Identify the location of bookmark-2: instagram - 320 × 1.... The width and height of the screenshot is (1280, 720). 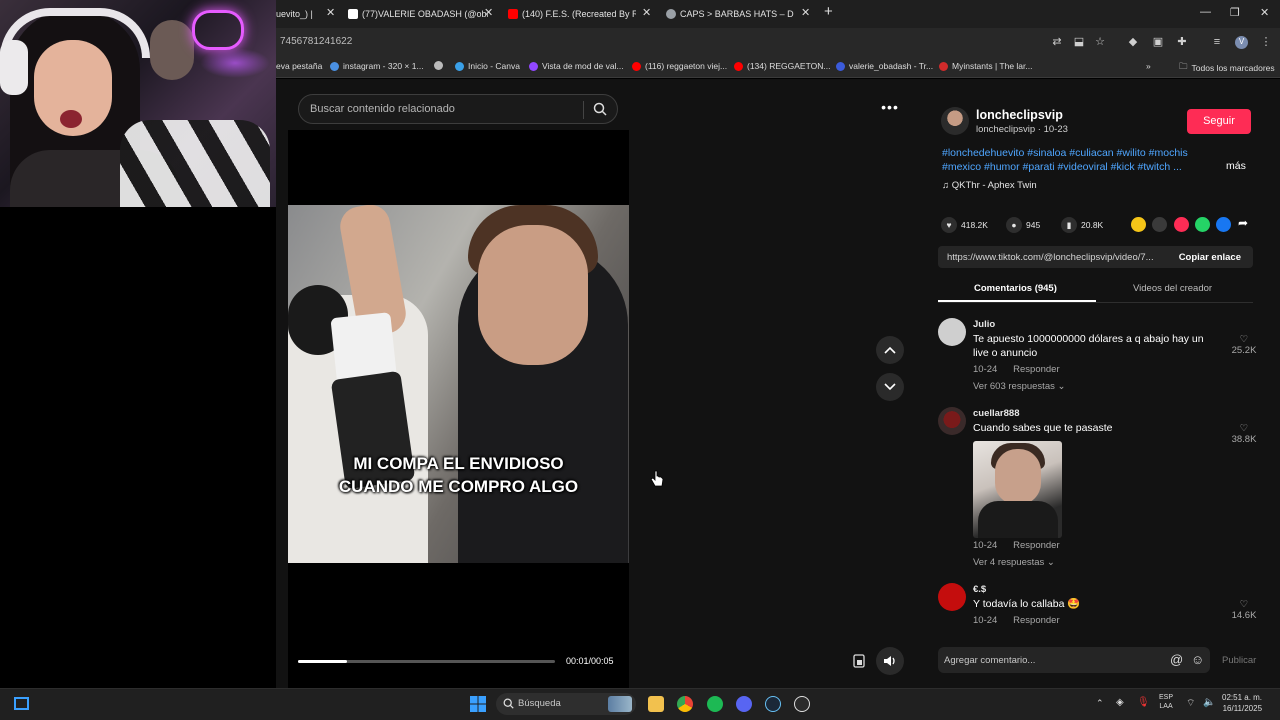
(377, 66).